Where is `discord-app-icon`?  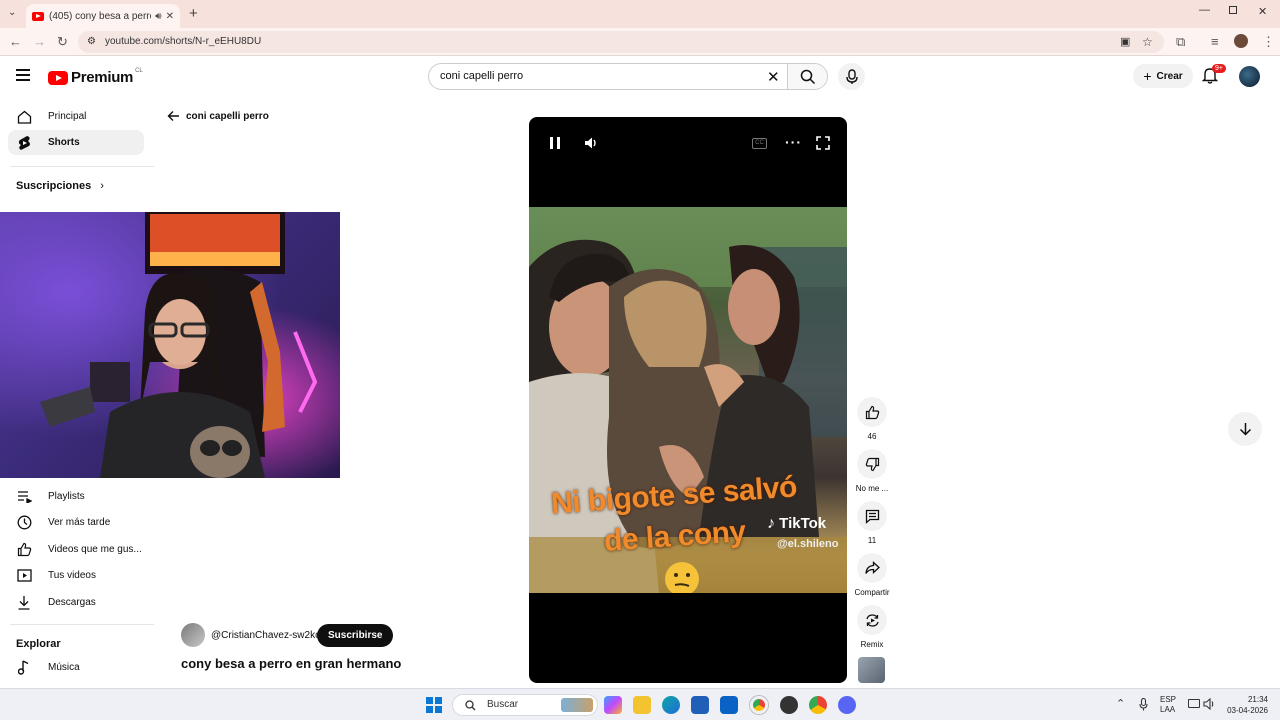 discord-app-icon is located at coordinates (847, 705).